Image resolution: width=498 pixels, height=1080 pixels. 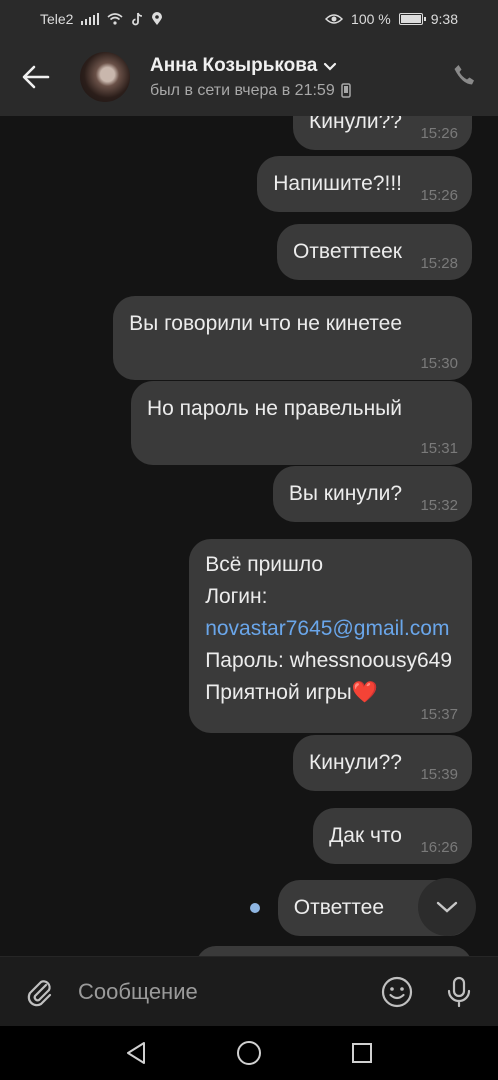 What do you see at coordinates (439, 847) in the screenshot?
I see `message-time: 16:26` at bounding box center [439, 847].